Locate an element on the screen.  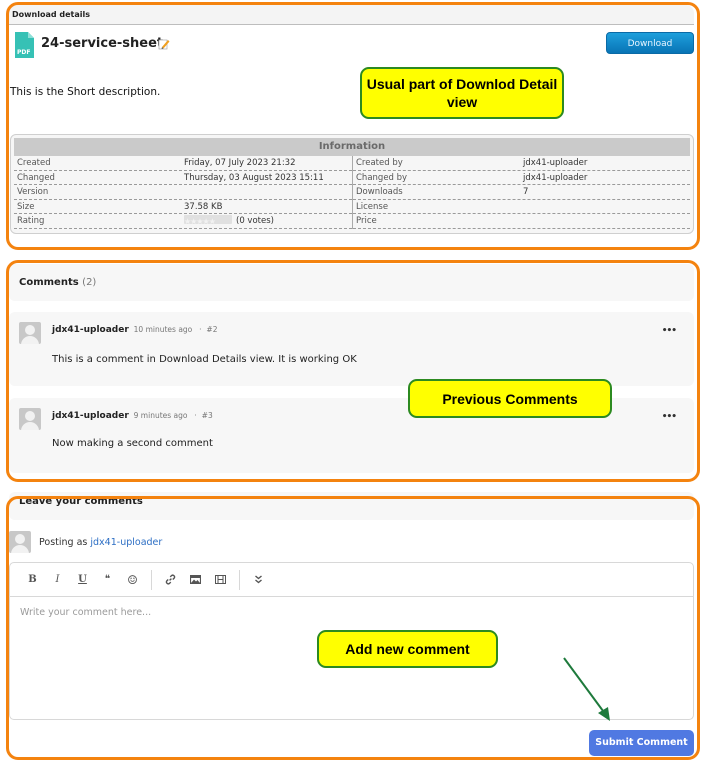
callout-add-comment: Add new comment is located at coordinates (407, 649).